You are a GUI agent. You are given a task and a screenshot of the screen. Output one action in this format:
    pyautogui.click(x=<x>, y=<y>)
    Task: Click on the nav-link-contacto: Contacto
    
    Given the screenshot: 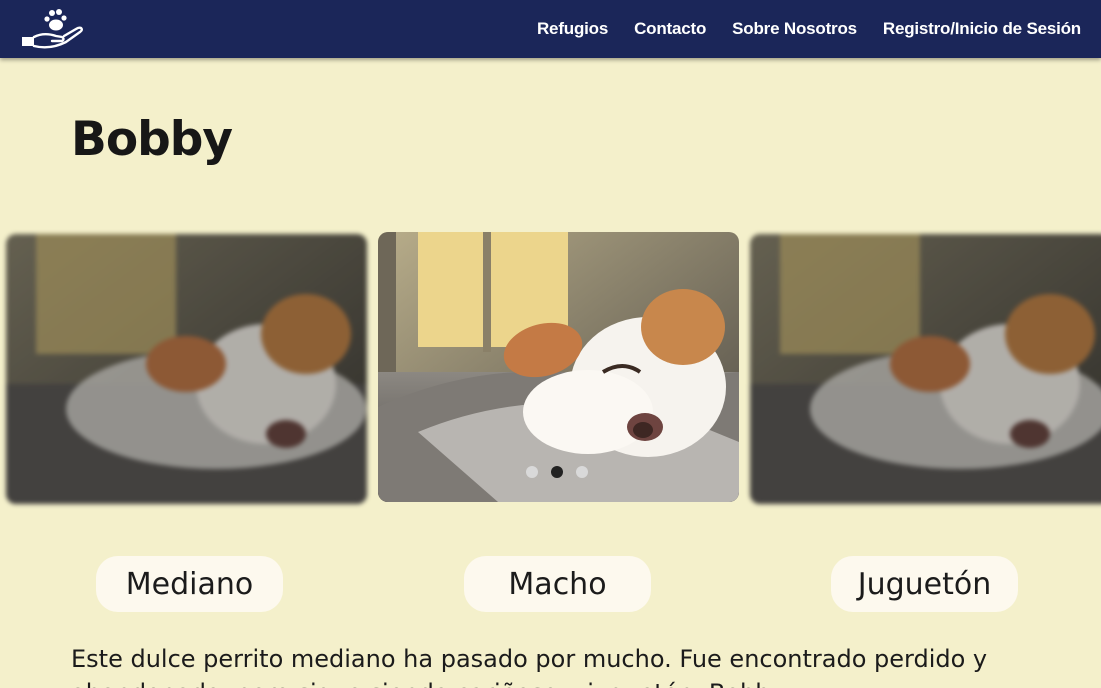 What is the action you would take?
    pyautogui.click(x=670, y=29)
    